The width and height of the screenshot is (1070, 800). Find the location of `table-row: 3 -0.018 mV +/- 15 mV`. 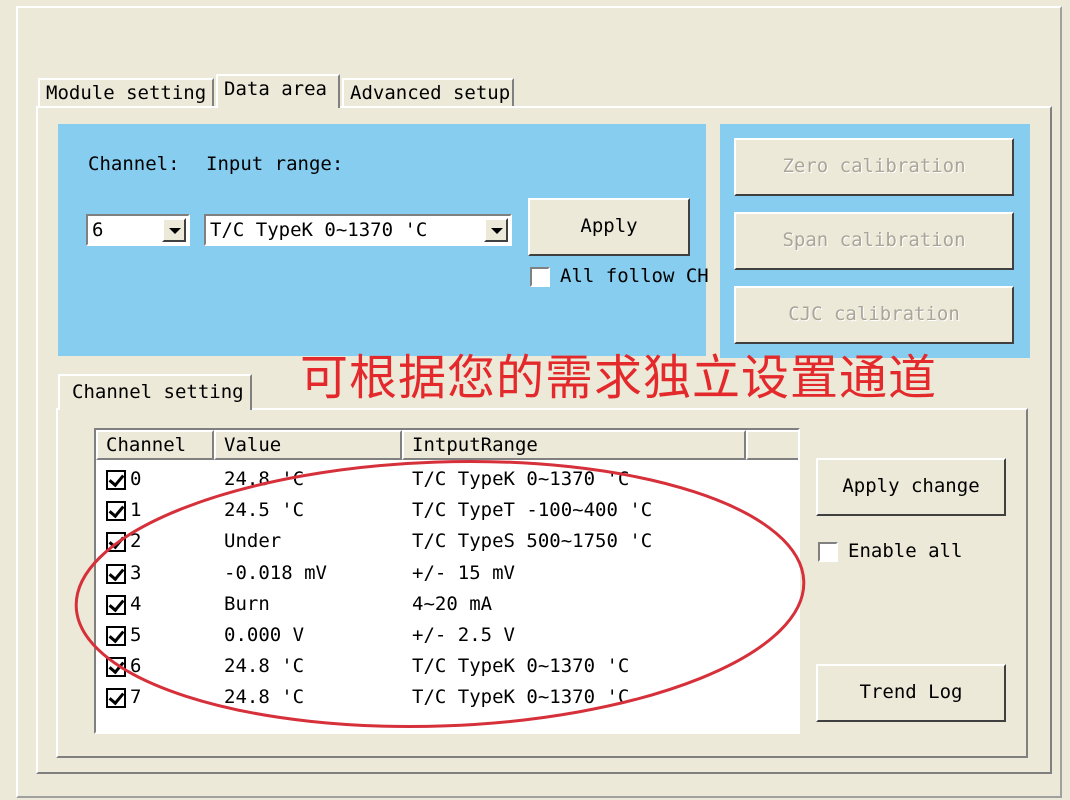

table-row: 3 -0.018 mV +/- 15 mV is located at coordinates (447, 573).